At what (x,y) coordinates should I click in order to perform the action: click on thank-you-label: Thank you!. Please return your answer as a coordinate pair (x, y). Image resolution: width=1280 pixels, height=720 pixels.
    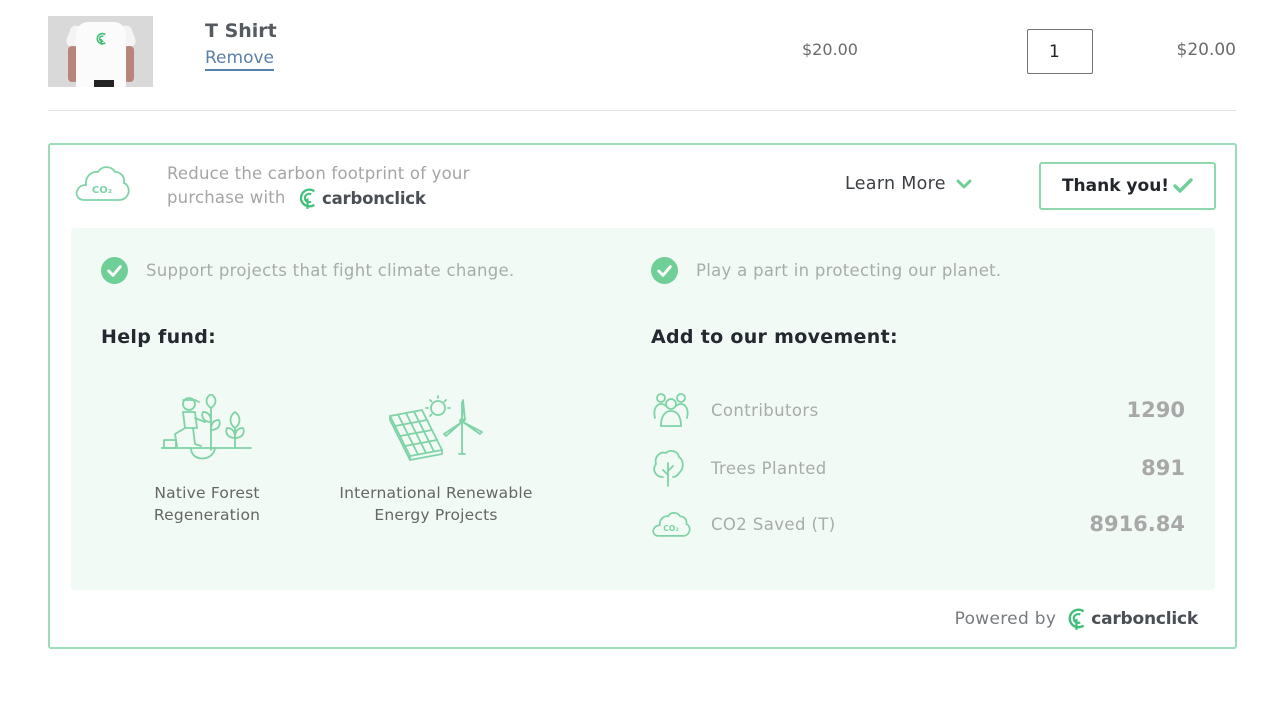
    Looking at the image, I should click on (1115, 186).